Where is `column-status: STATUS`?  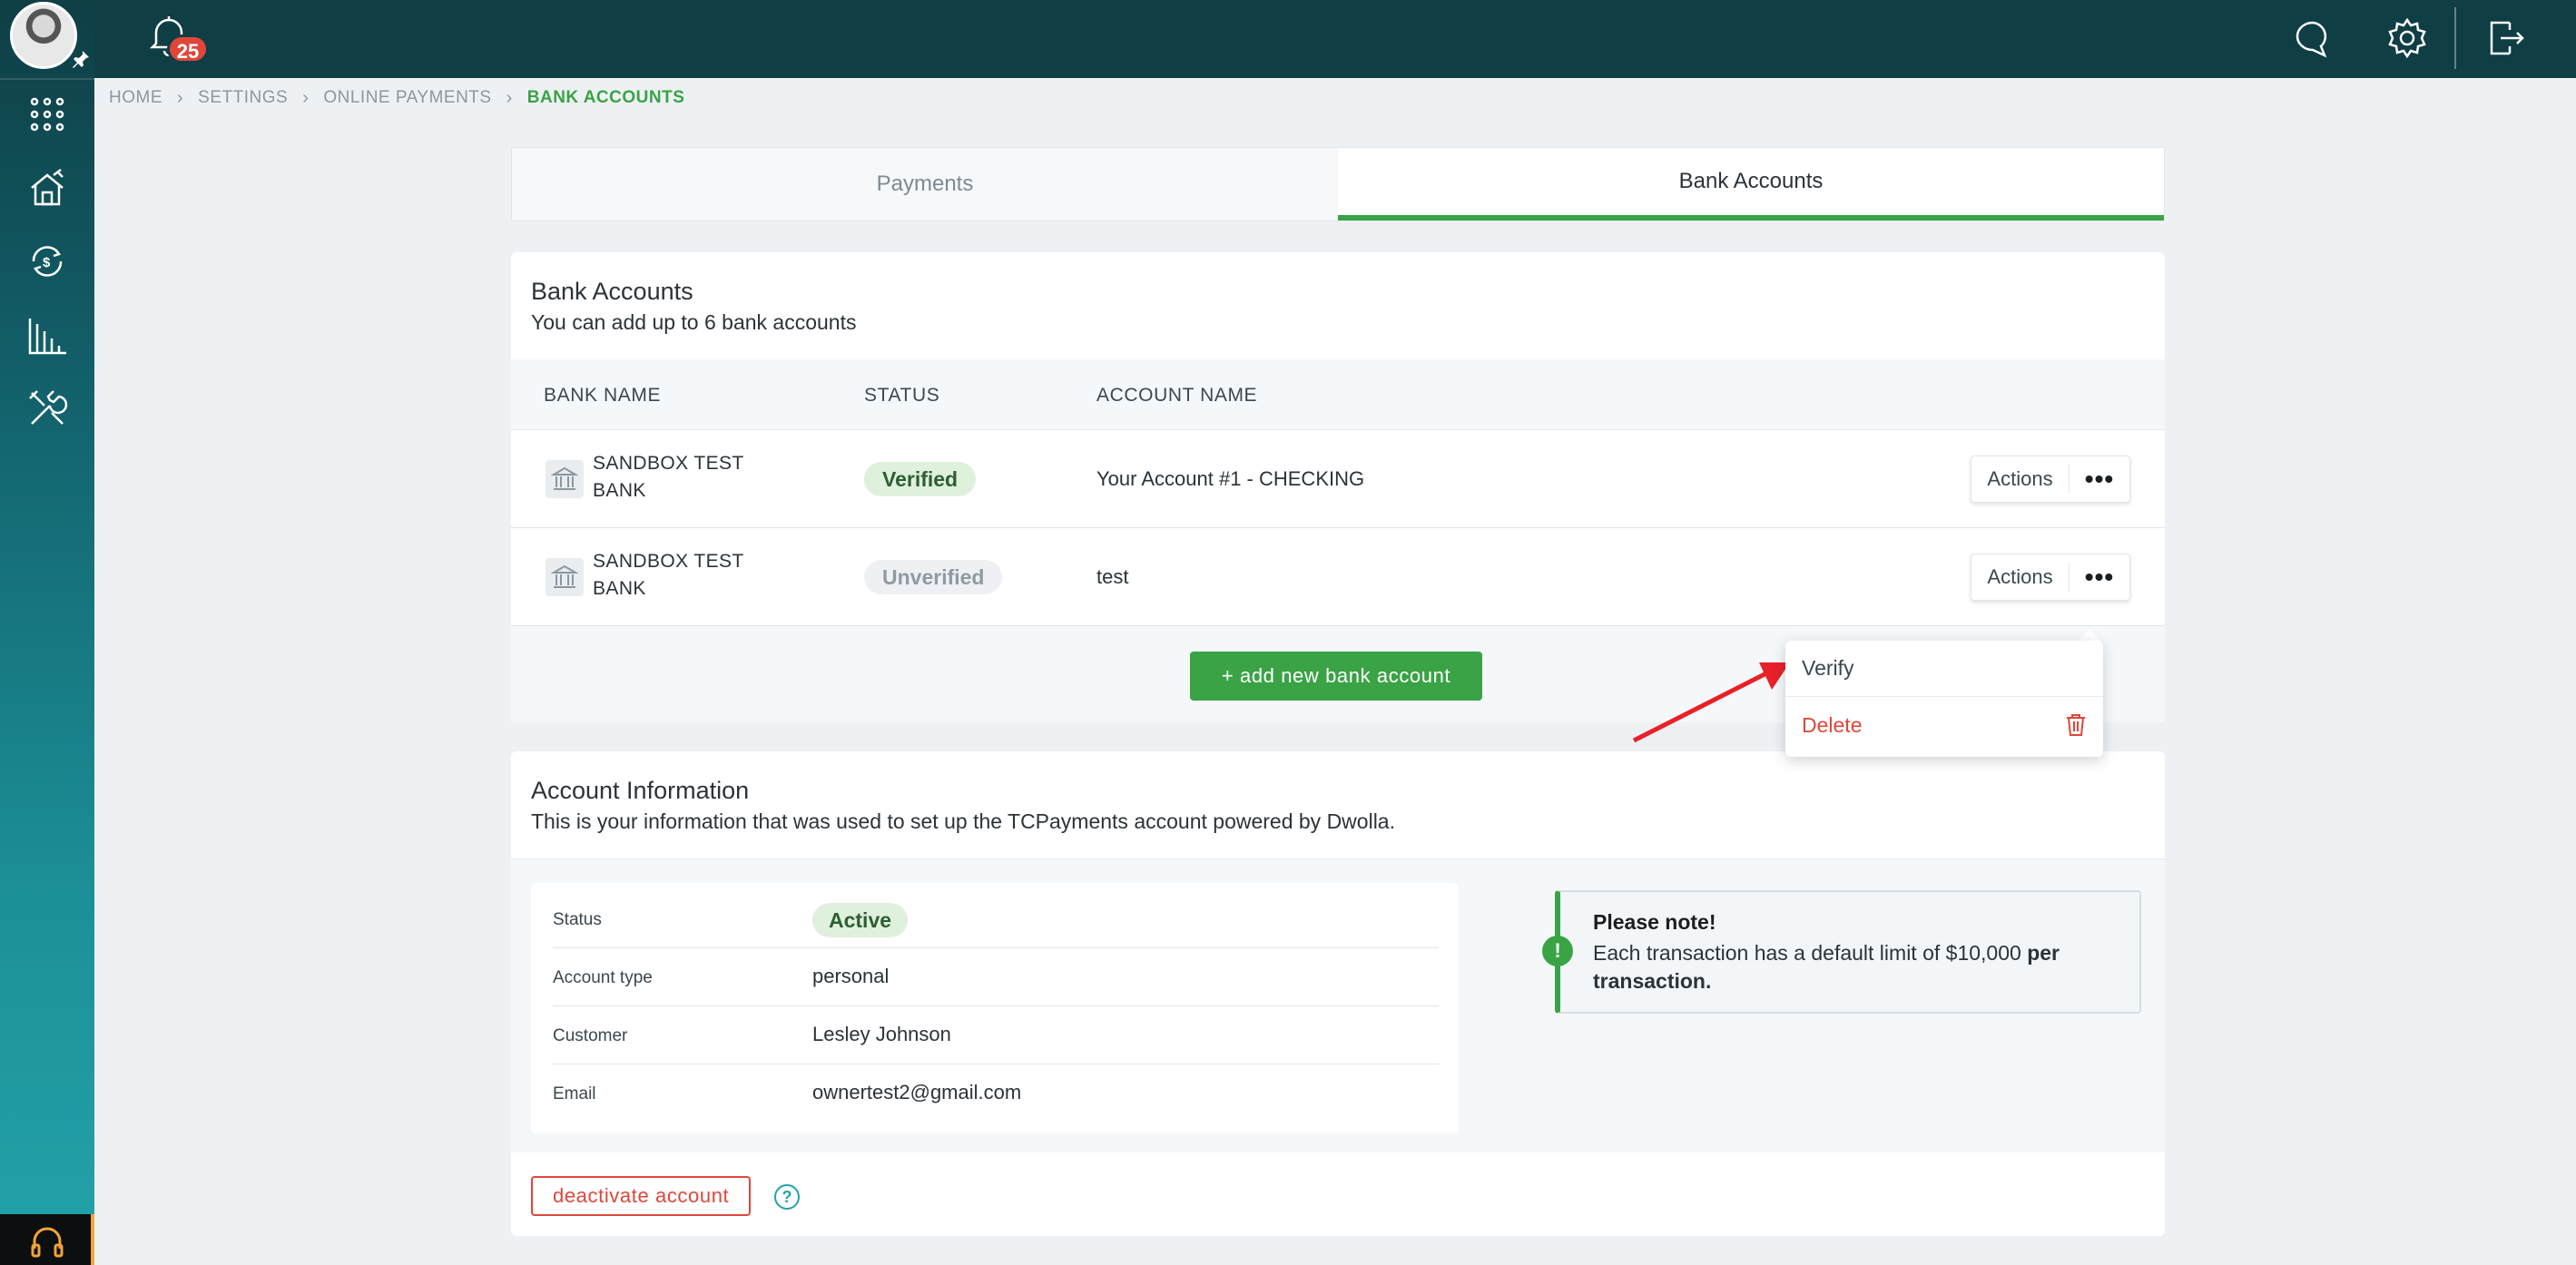 column-status: STATUS is located at coordinates (902, 395).